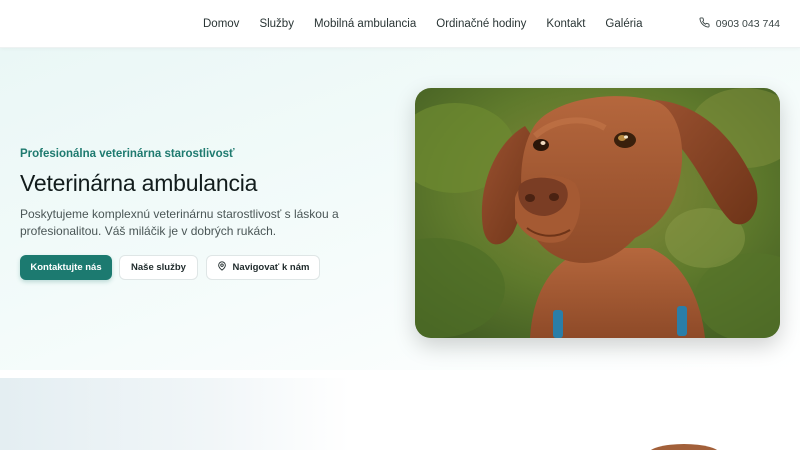 Image resolution: width=800 pixels, height=450 pixels. I want to click on nav-item-office-hours: Ordinačné hodiny, so click(481, 24).